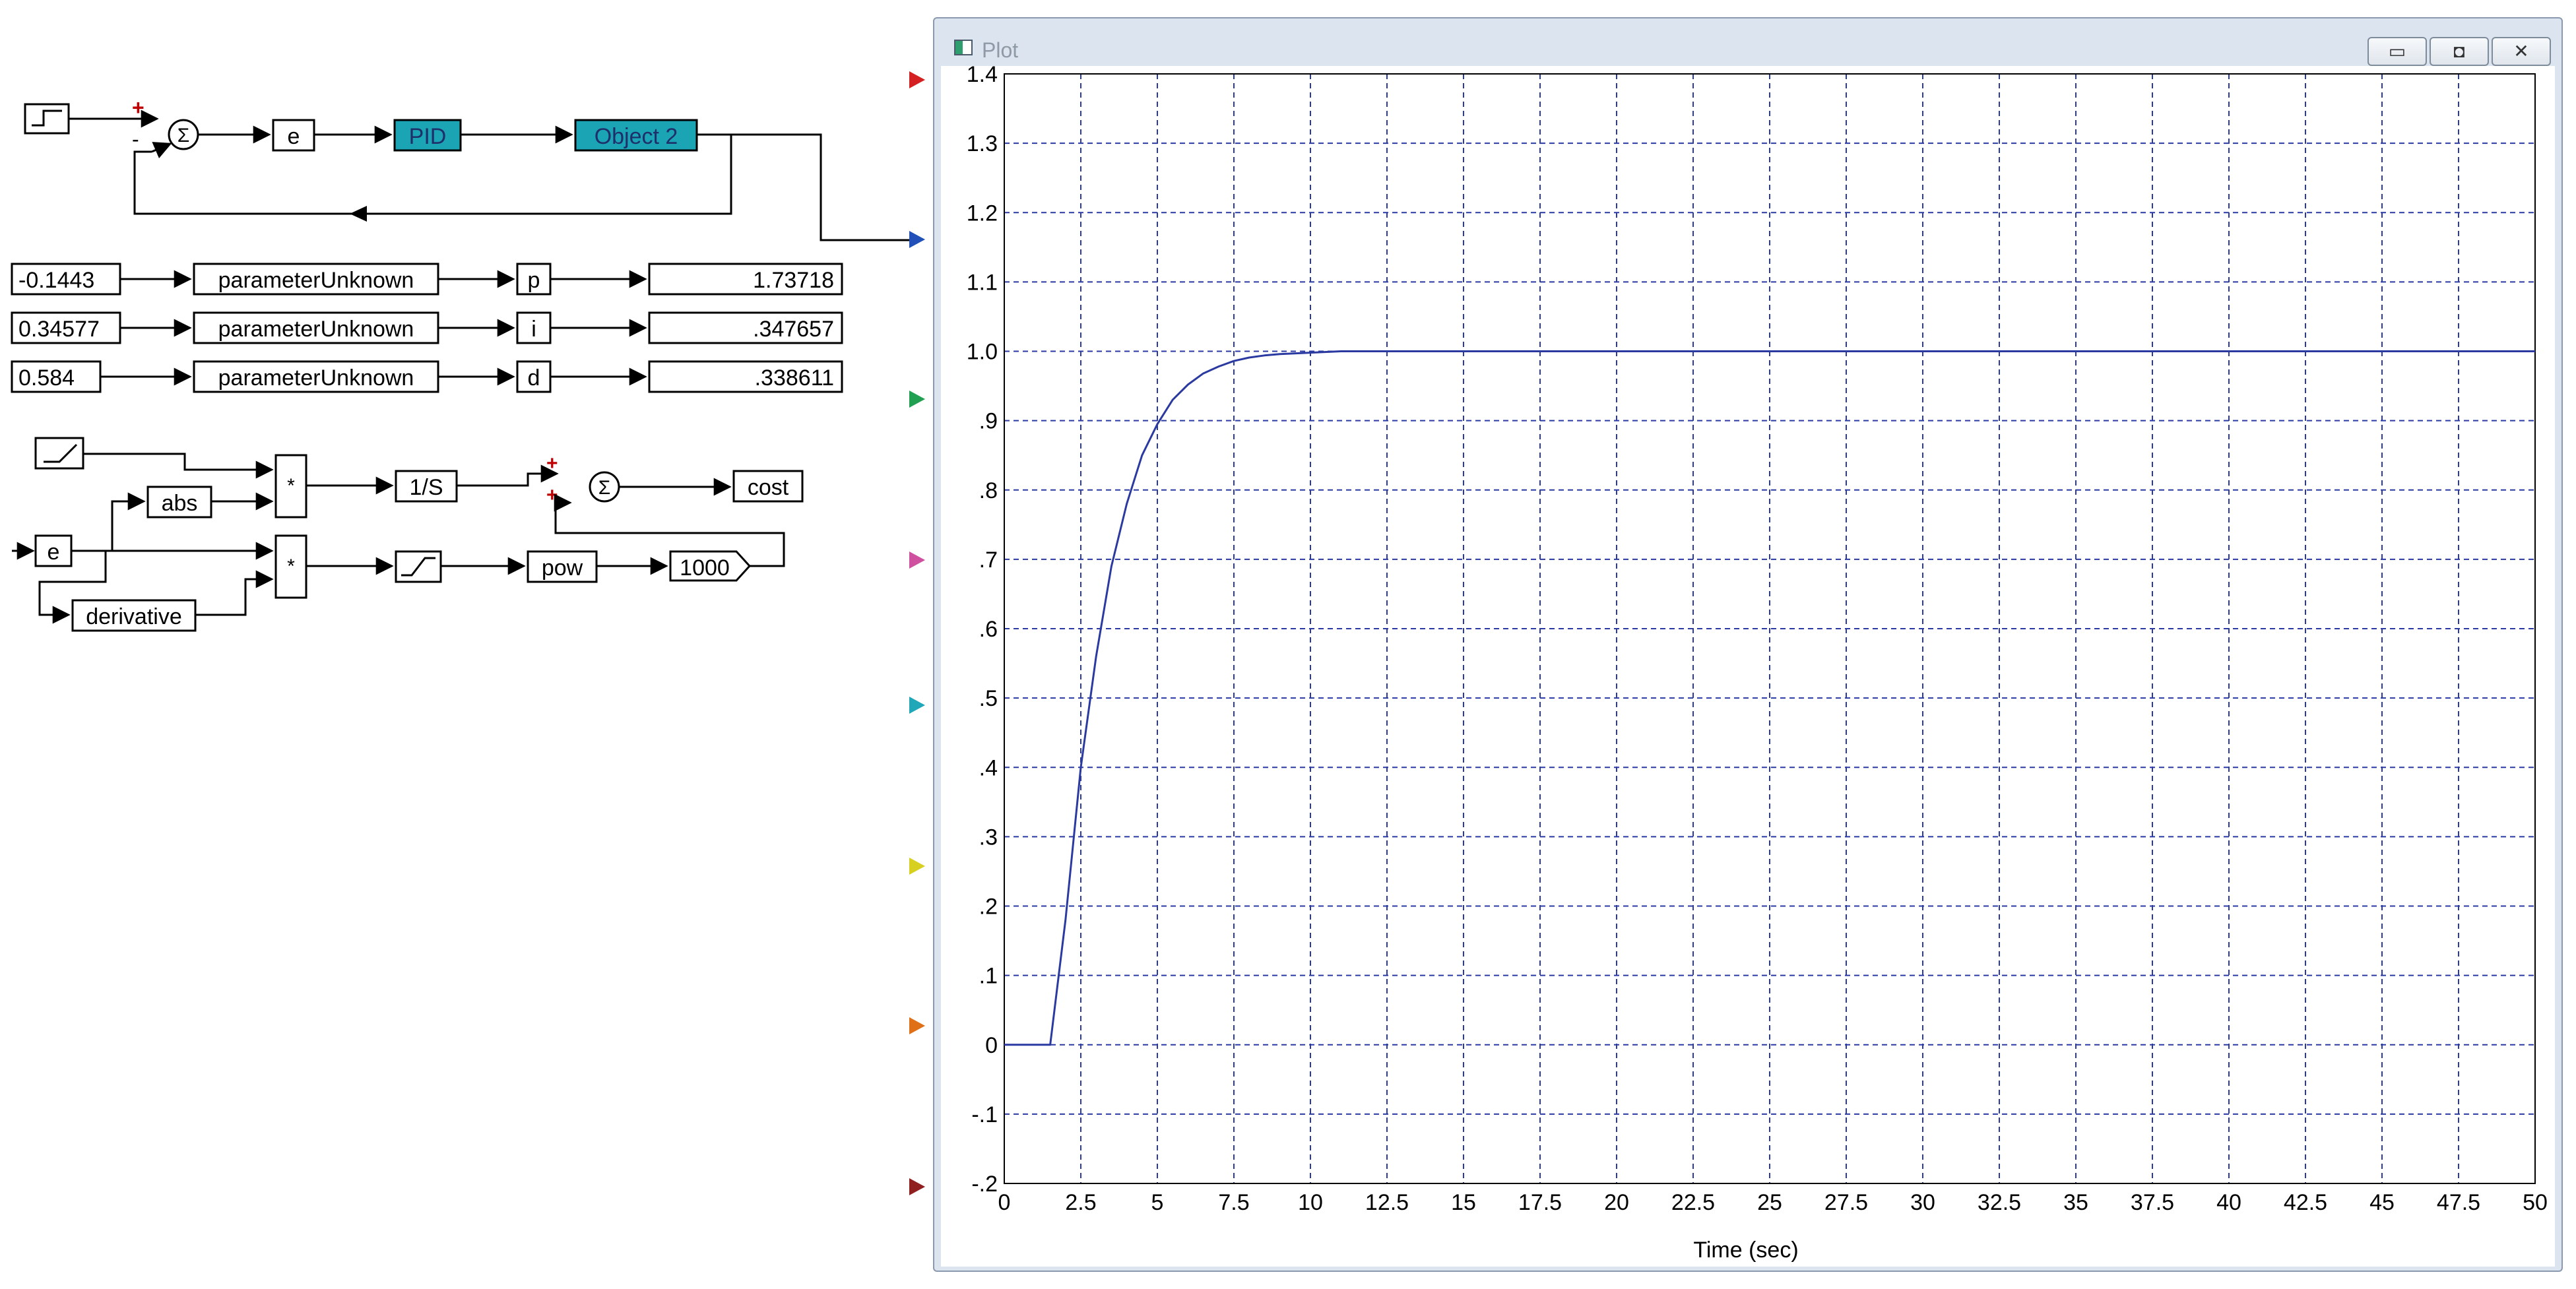  I want to click on object-2-block: Object 2, so click(636, 135).